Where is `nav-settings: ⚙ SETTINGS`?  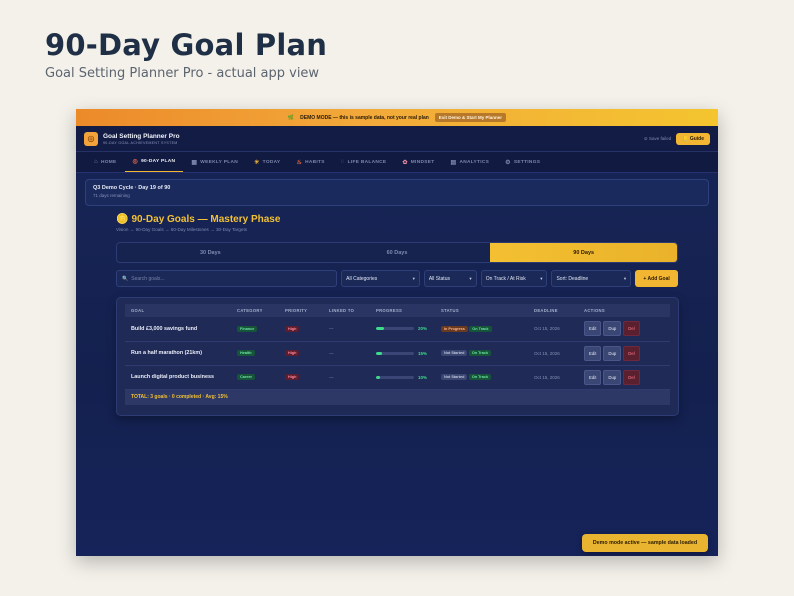
nav-settings: ⚙ SETTINGS is located at coordinates (522, 162).